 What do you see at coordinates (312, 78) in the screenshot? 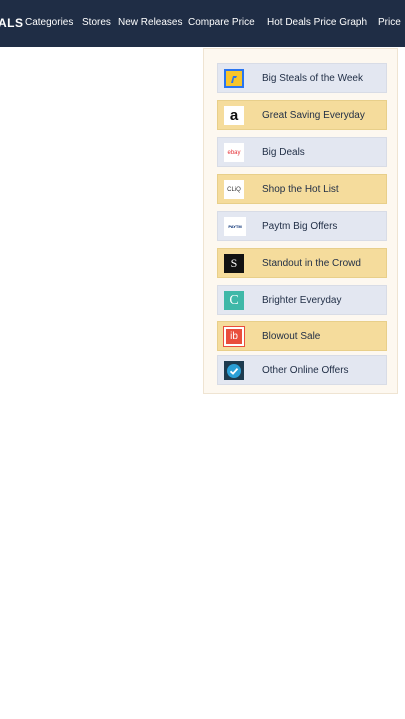
I see `store-item-label: Big Steals of the Week` at bounding box center [312, 78].